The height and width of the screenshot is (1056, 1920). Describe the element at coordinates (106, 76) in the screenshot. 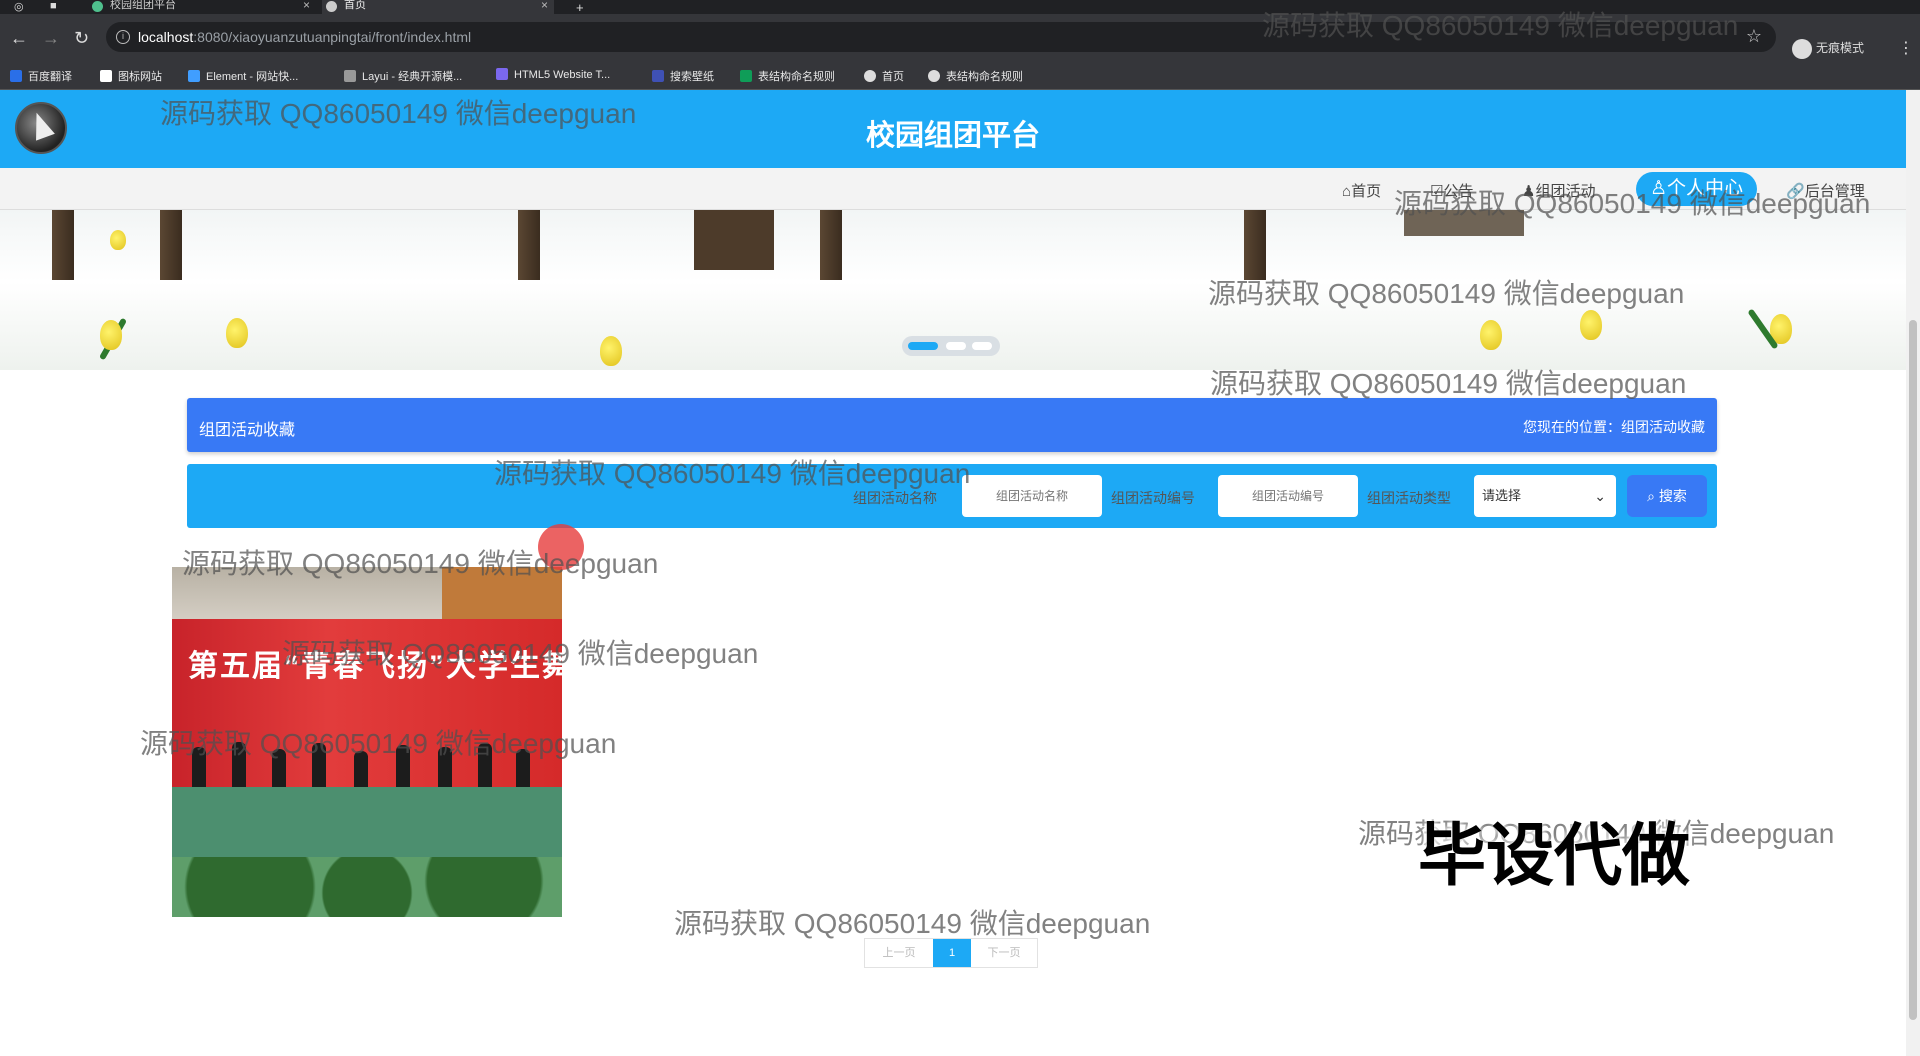

I see `flag-icon` at that location.